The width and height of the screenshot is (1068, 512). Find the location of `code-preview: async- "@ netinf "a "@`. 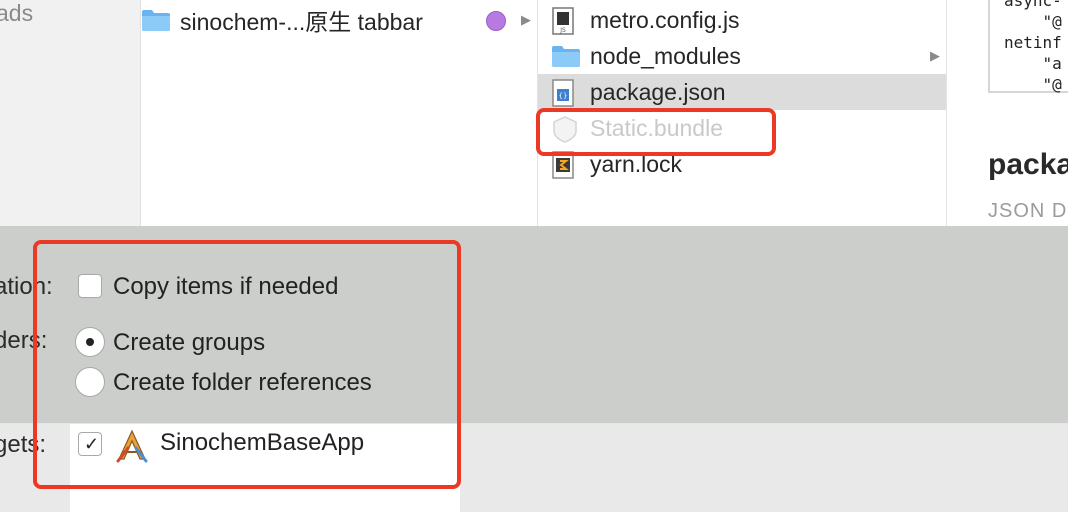

code-preview: async- "@ netinf "a "@ is located at coordinates (1028, 47).